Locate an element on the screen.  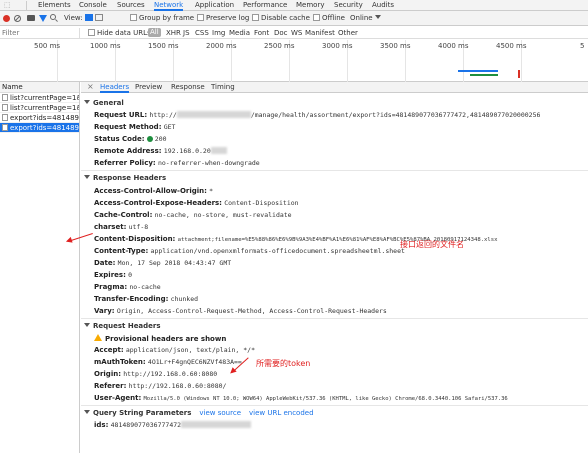
tab-preview: Preview is located at coordinates (148, 87).